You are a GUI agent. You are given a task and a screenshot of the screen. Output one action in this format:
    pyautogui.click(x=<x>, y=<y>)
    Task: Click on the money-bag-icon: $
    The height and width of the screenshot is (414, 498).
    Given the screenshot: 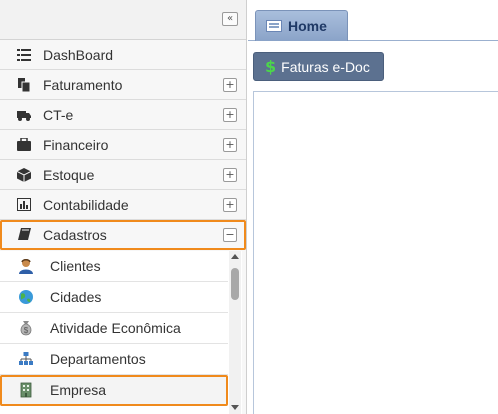 What is the action you would take?
    pyautogui.click(x=26, y=328)
    